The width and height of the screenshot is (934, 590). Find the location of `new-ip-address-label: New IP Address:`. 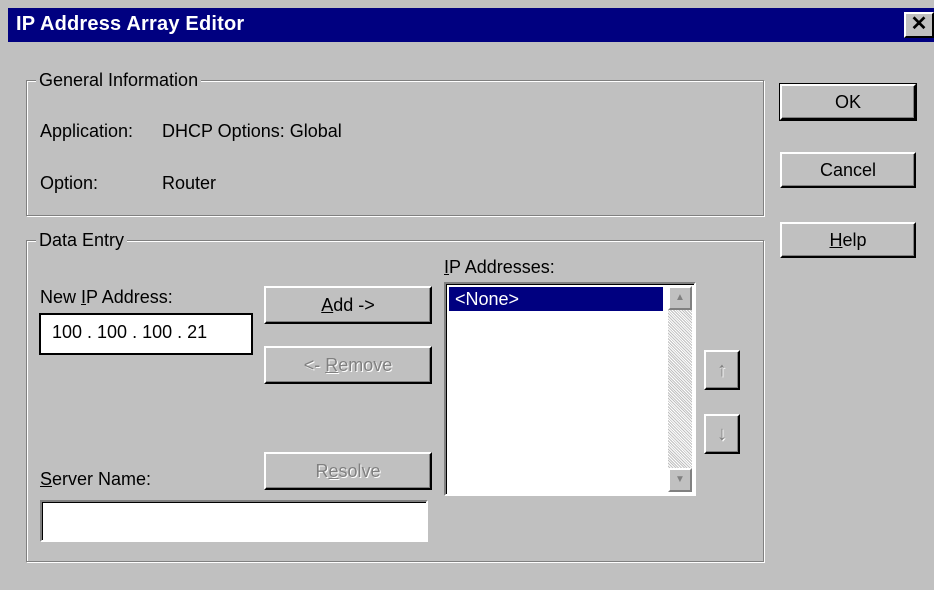

new-ip-address-label: New IP Address: is located at coordinates (106, 297).